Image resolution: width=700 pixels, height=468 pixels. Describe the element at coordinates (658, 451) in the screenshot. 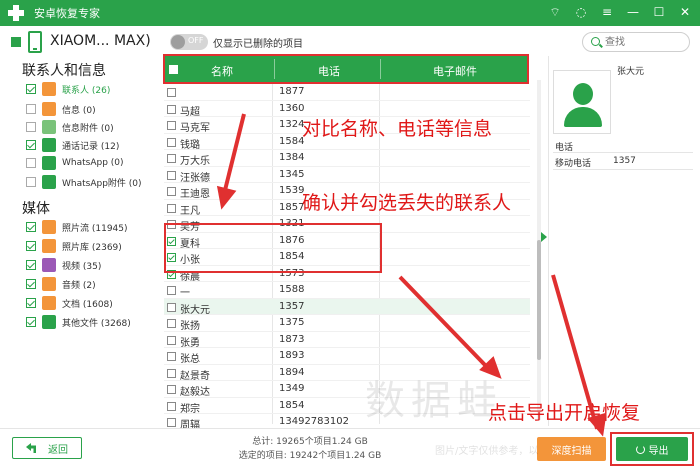

I see `export-label: 导出` at that location.